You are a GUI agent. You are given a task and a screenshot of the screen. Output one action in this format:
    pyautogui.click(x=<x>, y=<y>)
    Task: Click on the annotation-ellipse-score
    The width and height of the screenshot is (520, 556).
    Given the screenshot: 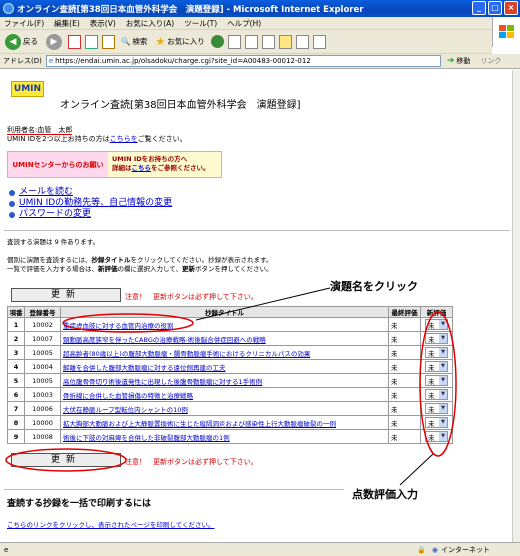 What is the action you would take?
    pyautogui.click(x=438, y=384)
    